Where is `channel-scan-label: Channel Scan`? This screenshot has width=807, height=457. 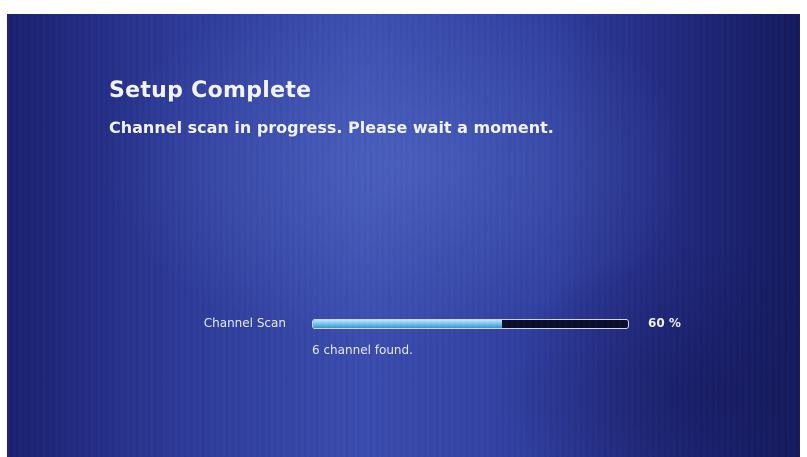 channel-scan-label: Channel Scan is located at coordinates (244, 323).